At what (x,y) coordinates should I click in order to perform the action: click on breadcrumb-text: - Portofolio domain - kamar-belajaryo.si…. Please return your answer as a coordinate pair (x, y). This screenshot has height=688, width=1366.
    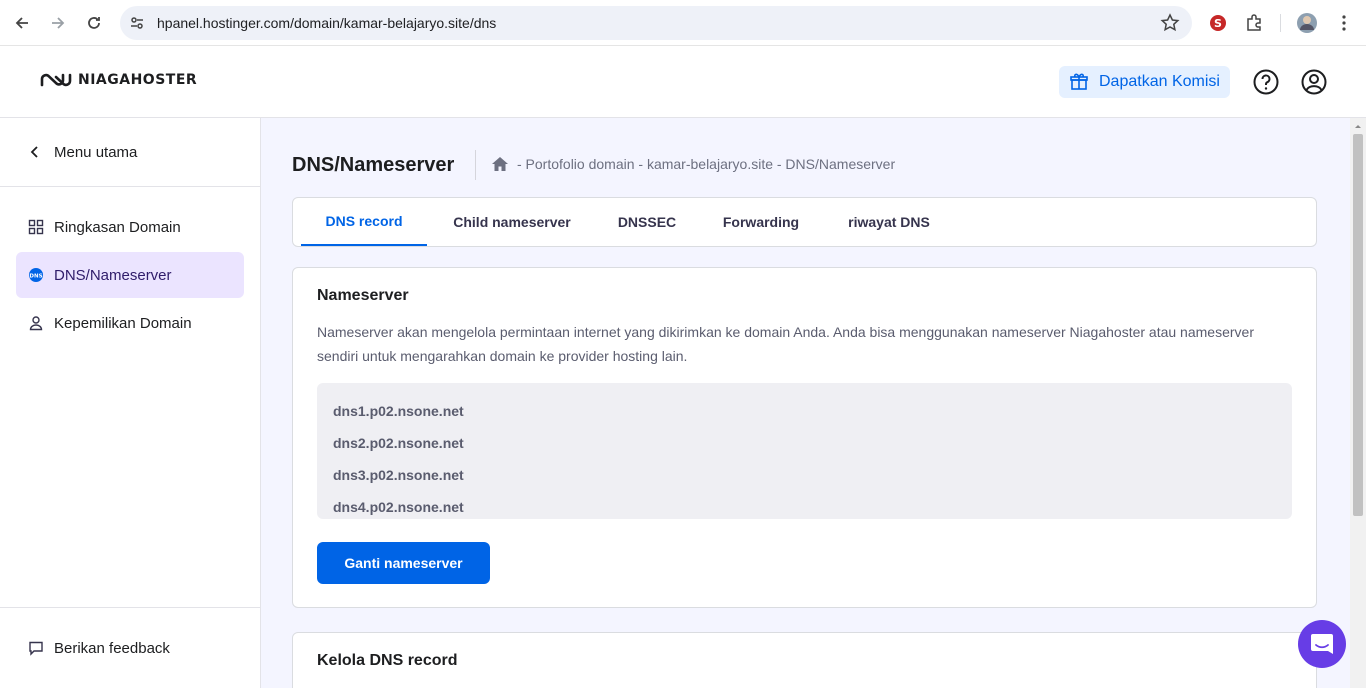
    Looking at the image, I should click on (706, 164).